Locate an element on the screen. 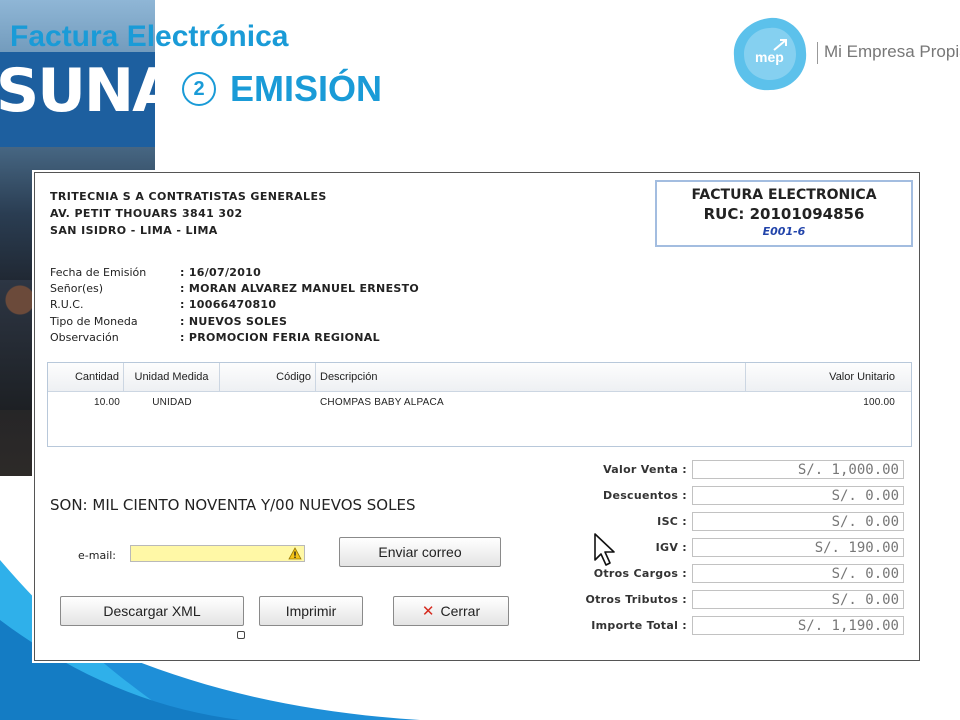 This screenshot has width=960, height=720. column-header-valor-unitario: Valor Unitario is located at coordinates (822, 377).